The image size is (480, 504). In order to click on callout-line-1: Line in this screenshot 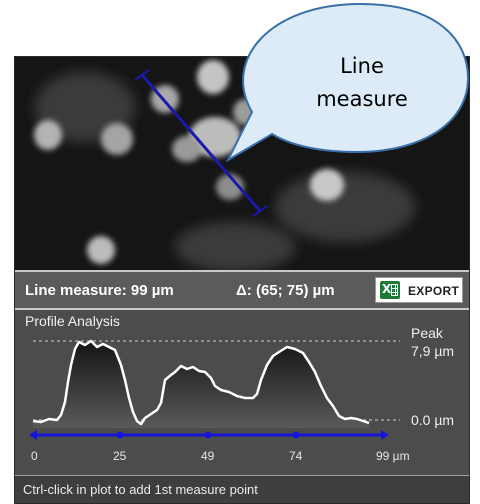, I will do `click(362, 66)`.